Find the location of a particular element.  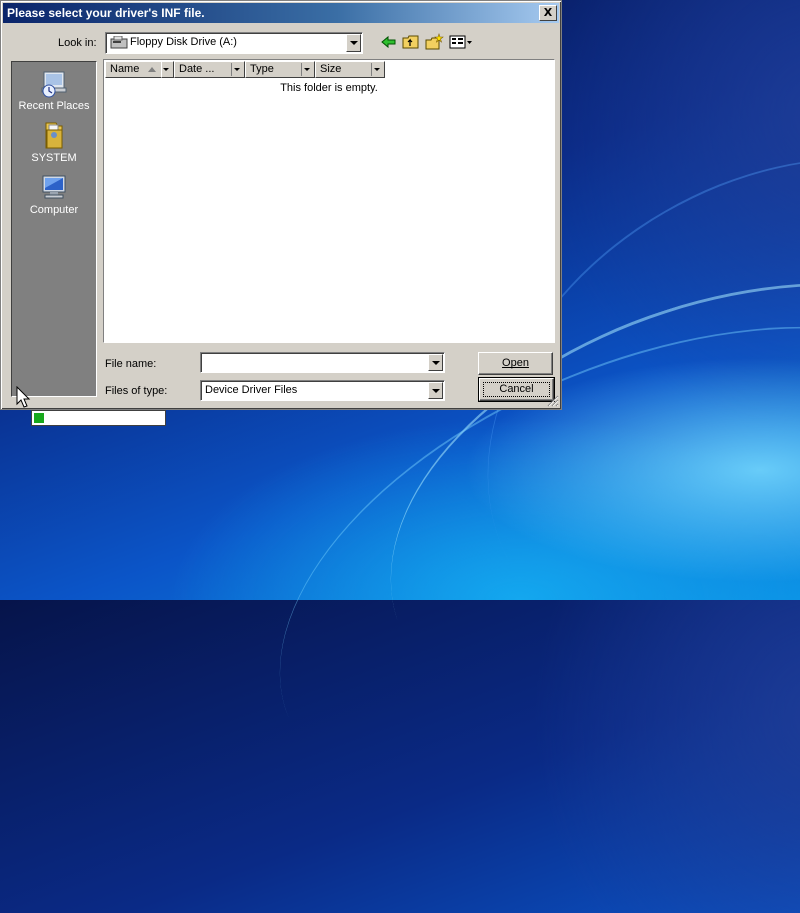

recent-places-icon is located at coordinates (54, 84).